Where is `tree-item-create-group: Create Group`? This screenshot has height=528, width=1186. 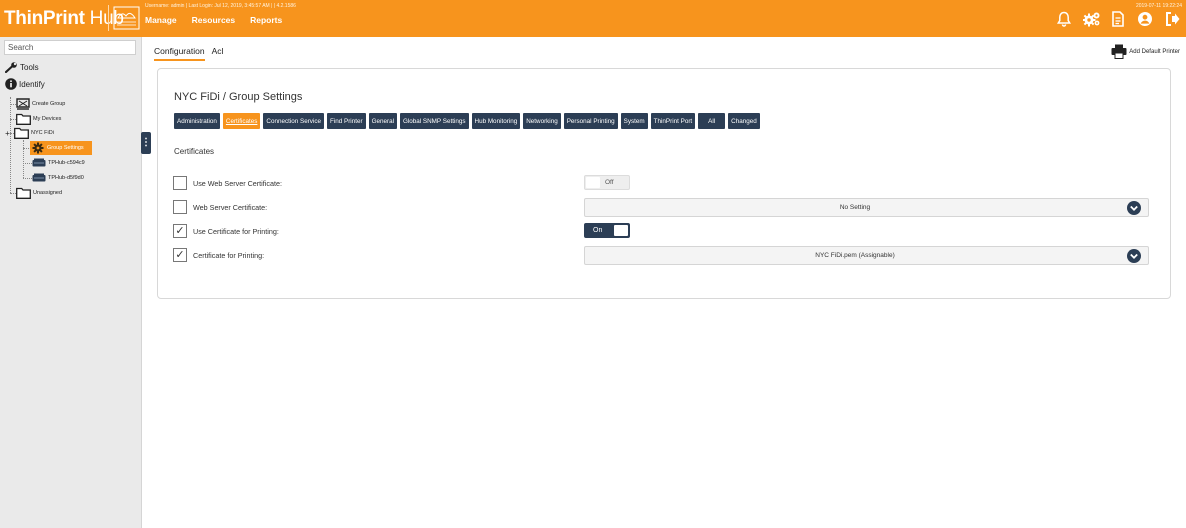 tree-item-create-group: Create Group is located at coordinates (40, 104).